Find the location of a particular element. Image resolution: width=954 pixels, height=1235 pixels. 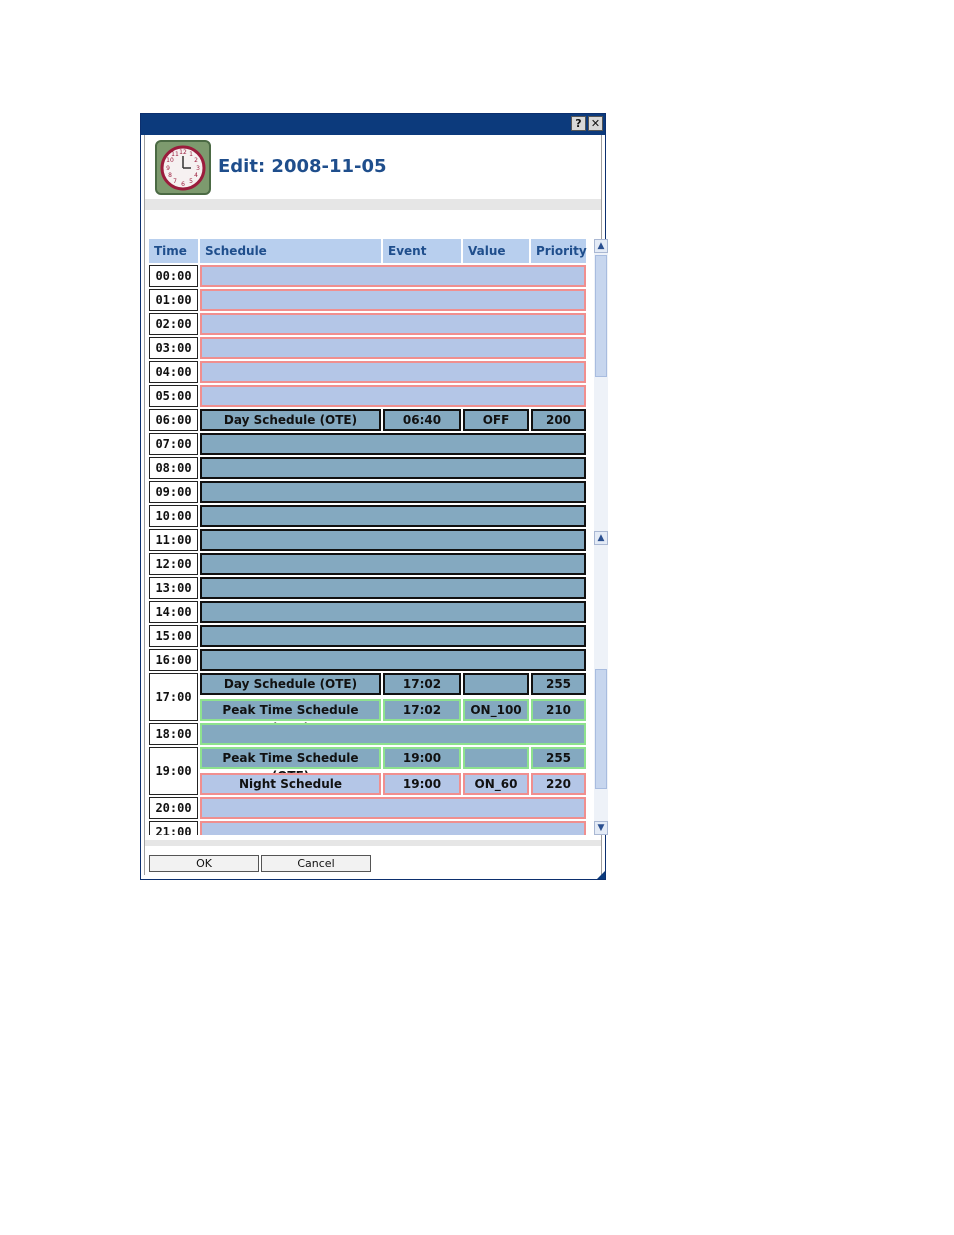

time-cell: 00:00 is located at coordinates (173, 276).